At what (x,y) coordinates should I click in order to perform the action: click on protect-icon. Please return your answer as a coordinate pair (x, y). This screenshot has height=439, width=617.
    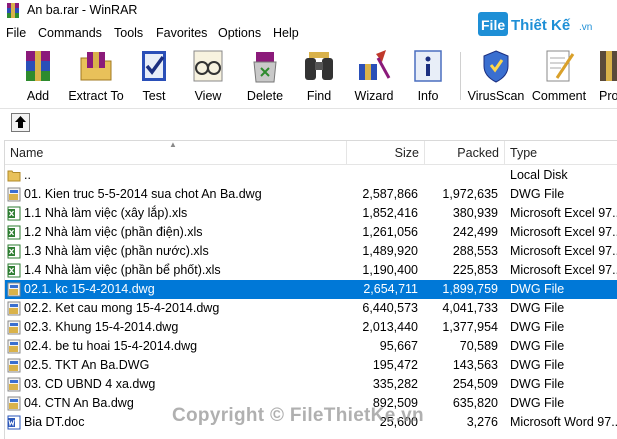
    Looking at the image, I should click on (608, 66).